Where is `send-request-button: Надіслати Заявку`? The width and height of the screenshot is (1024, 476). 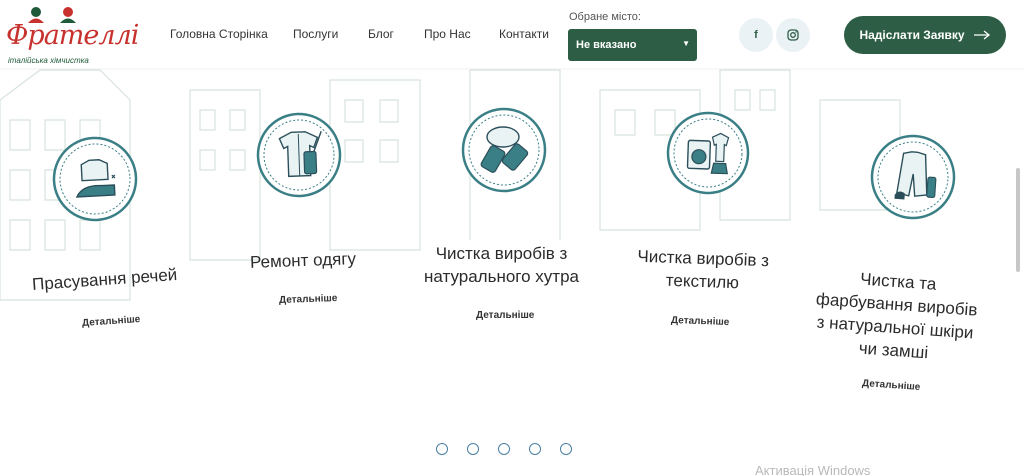
send-request-button: Надіслати Заявку is located at coordinates (925, 35).